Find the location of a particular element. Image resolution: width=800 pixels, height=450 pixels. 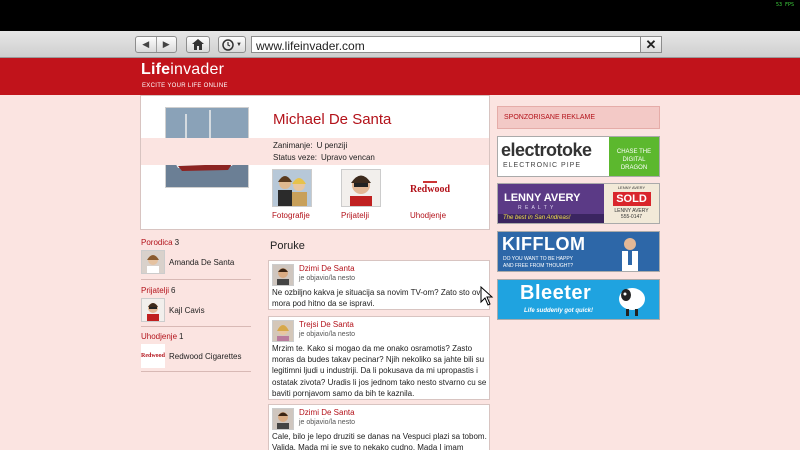

bleeter-wordmark: Bleeter is located at coordinates (556, 293).